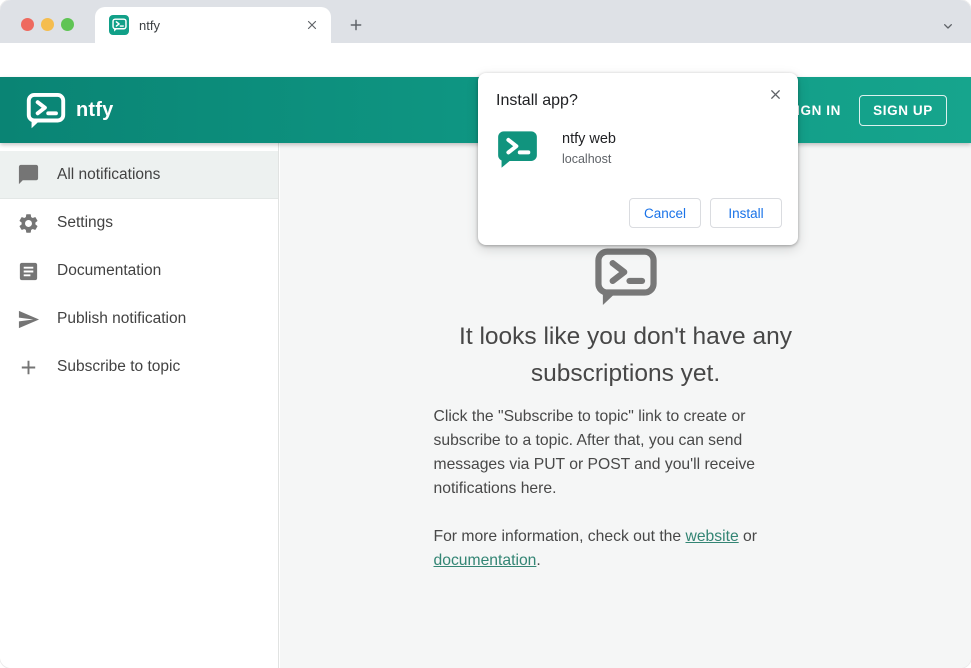  I want to click on more-info-before: For more information, check out the, so click(559, 536).